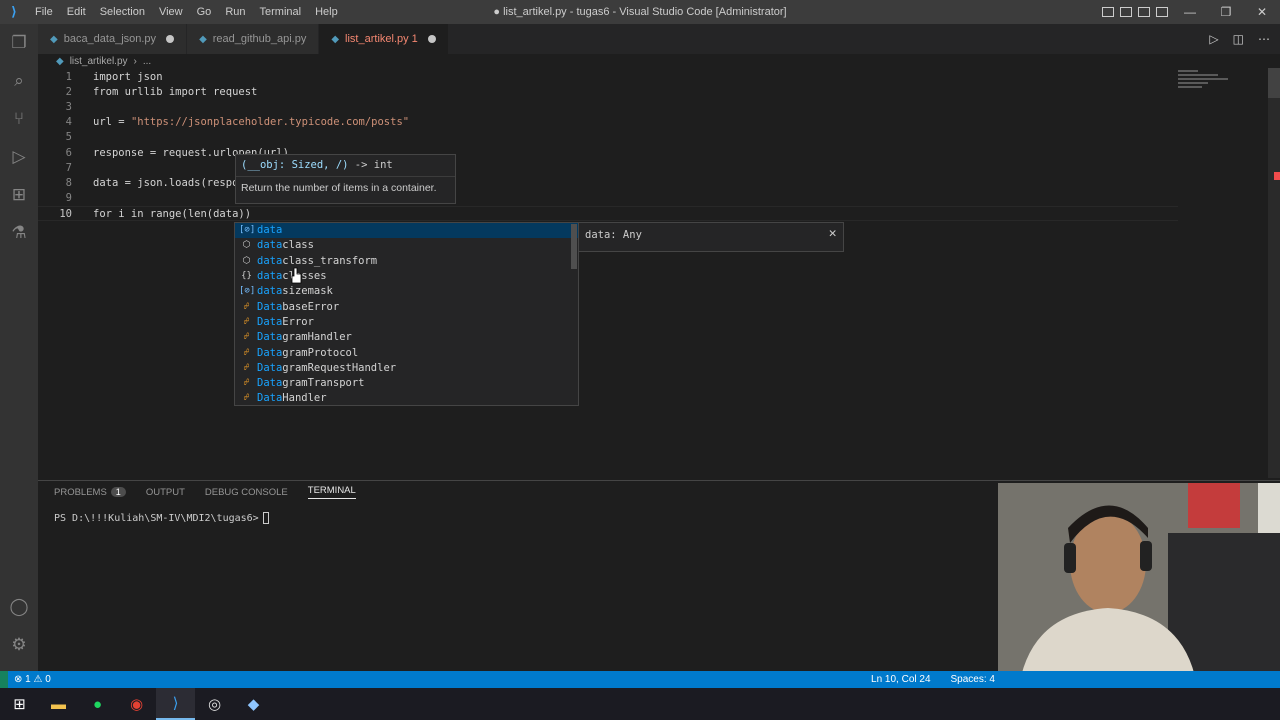  What do you see at coordinates (99, 61) in the screenshot?
I see `breadcrumb-file: list_artikel.py` at bounding box center [99, 61].